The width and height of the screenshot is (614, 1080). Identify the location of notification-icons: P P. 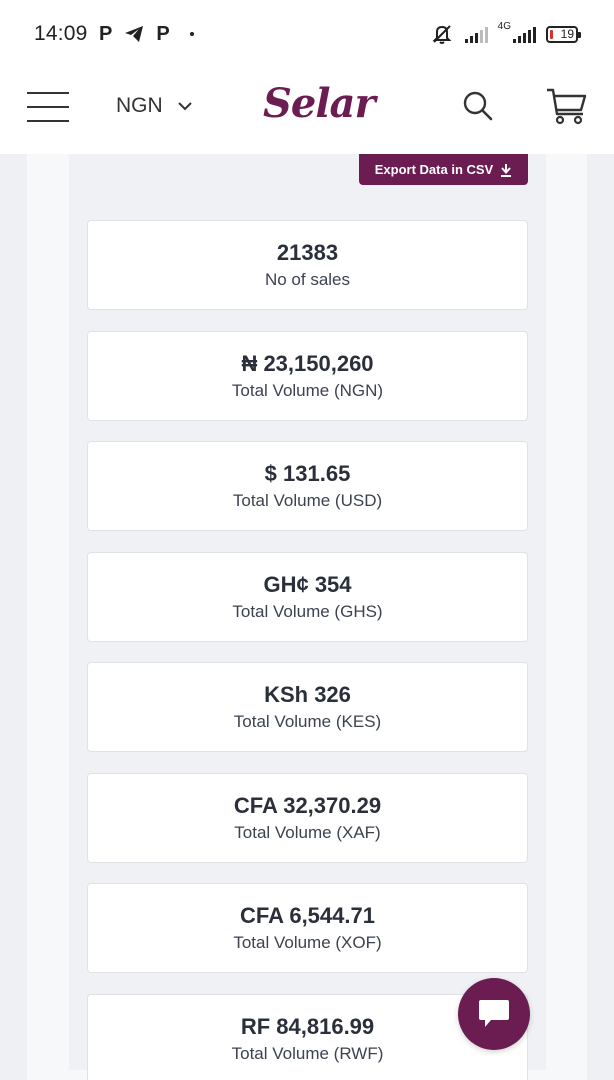
(146, 34).